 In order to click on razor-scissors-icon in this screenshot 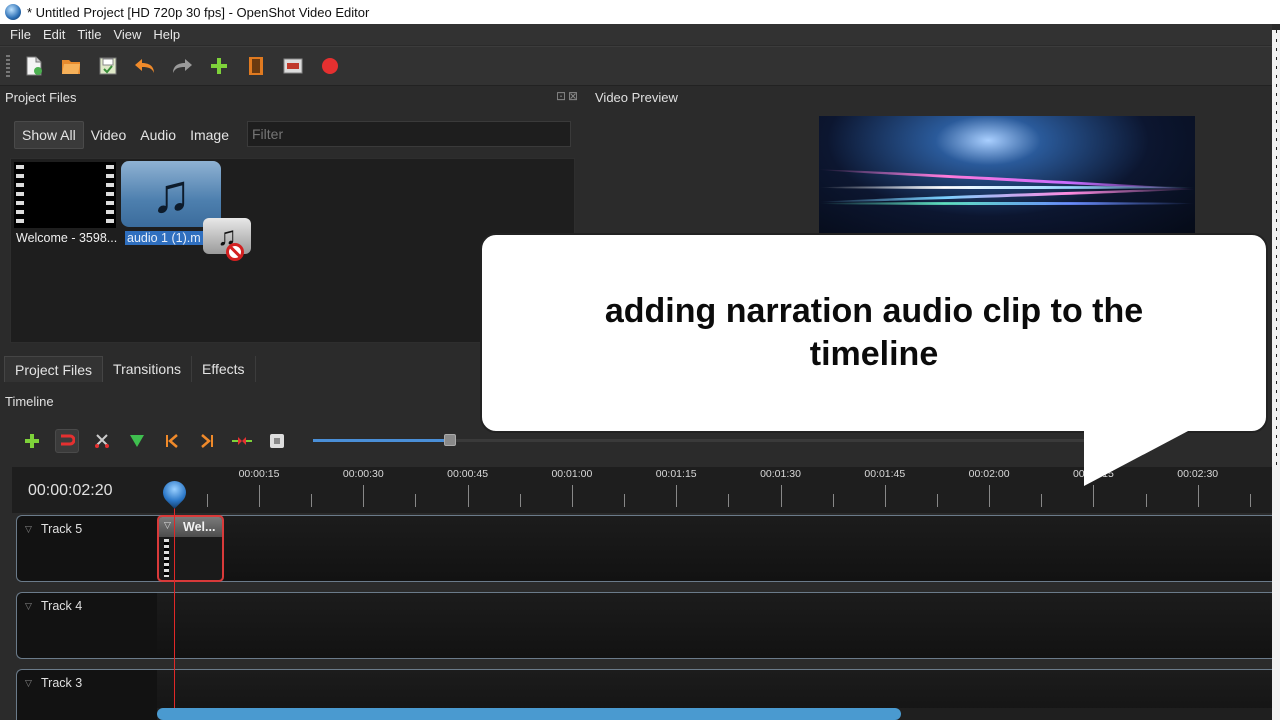, I will do `click(102, 441)`.